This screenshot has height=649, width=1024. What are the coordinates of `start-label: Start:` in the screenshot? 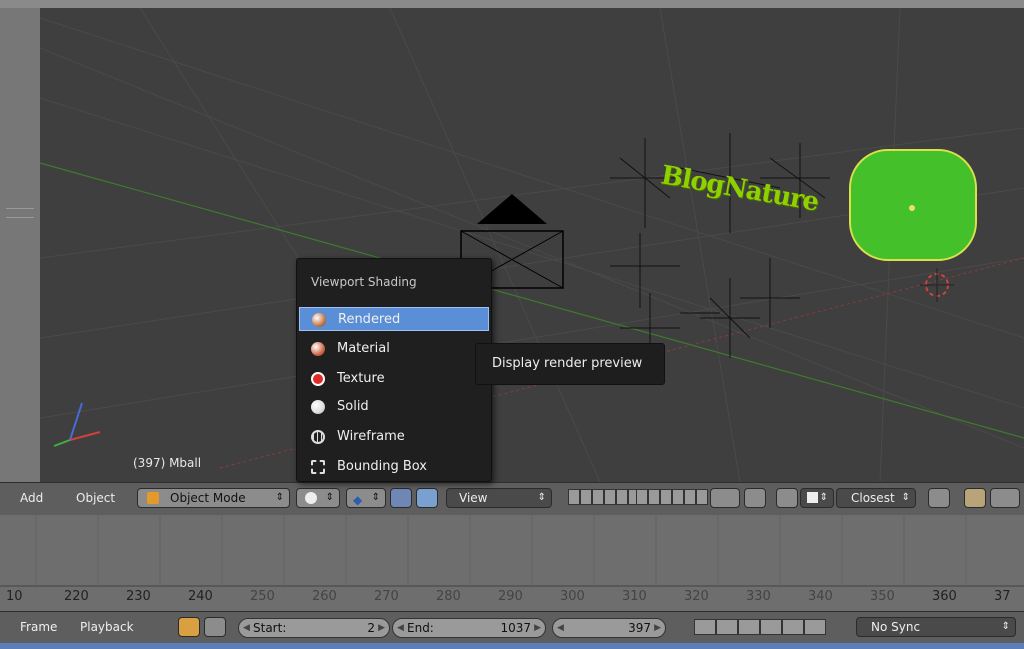 It's located at (270, 628).